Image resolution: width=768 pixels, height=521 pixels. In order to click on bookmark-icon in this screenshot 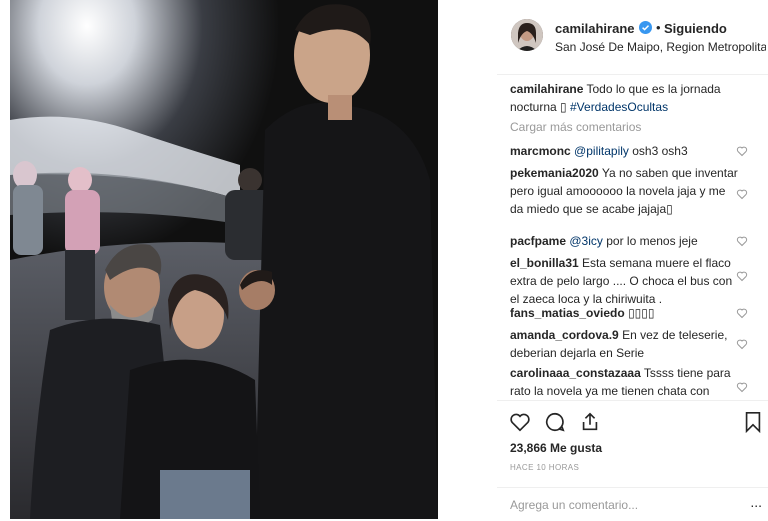, I will do `click(753, 422)`.